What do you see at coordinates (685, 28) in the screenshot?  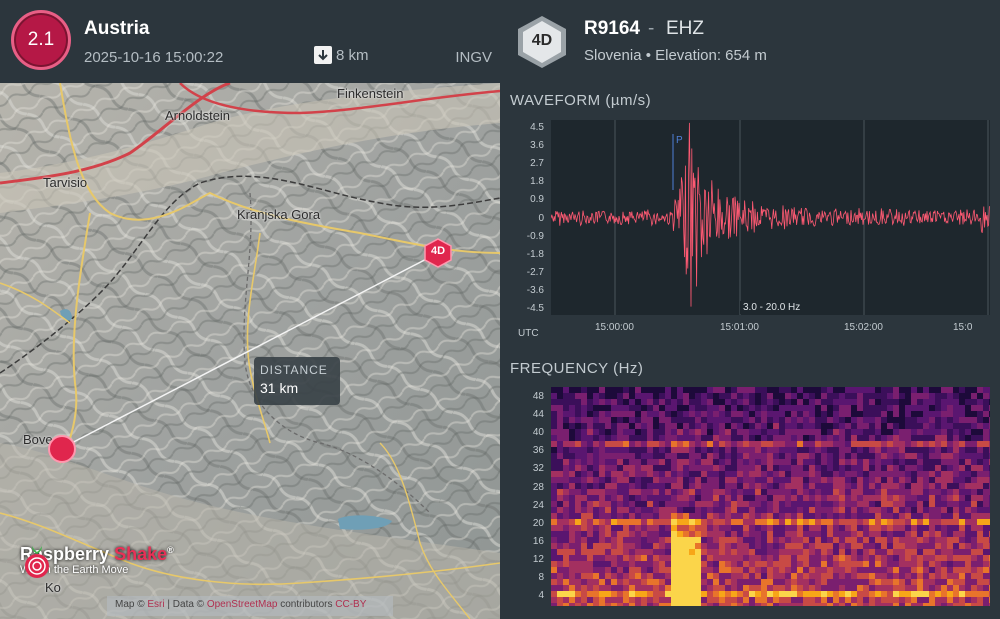 I see `station-channel: EHZ` at bounding box center [685, 28].